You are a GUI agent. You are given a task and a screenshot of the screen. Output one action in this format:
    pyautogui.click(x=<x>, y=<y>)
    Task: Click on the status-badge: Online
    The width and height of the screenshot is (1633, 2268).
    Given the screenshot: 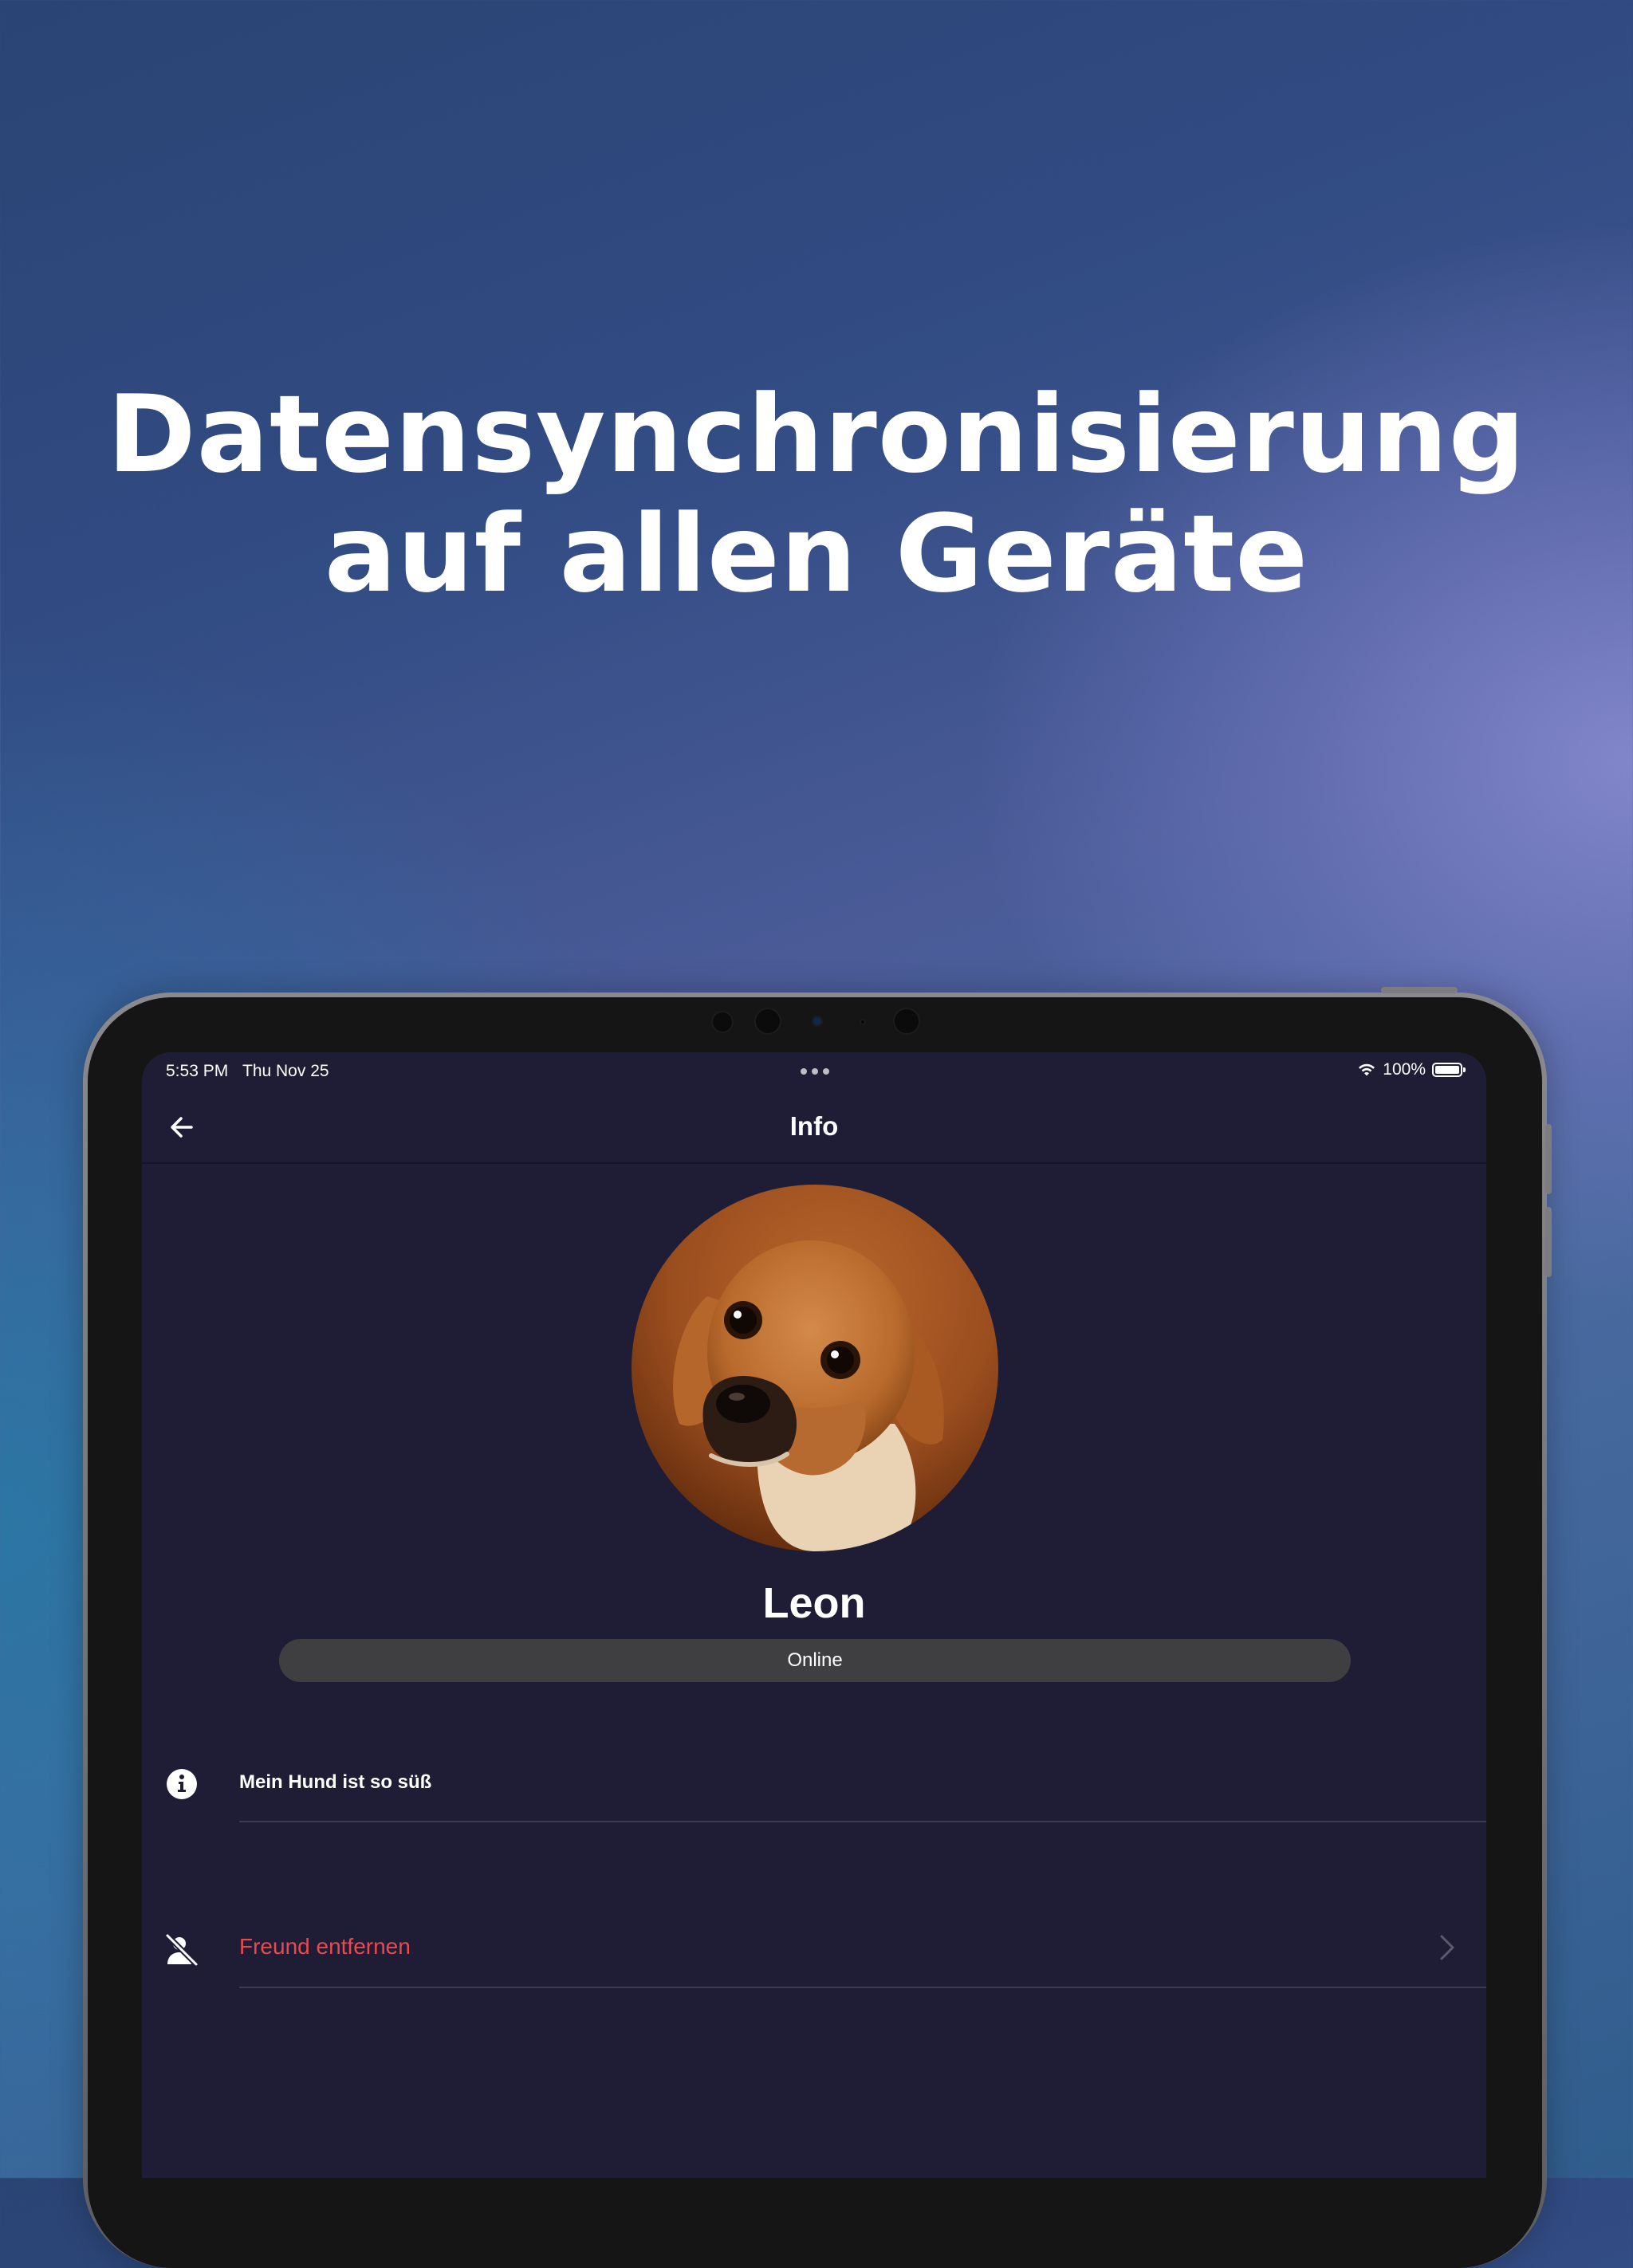 What is the action you would take?
    pyautogui.click(x=815, y=1661)
    